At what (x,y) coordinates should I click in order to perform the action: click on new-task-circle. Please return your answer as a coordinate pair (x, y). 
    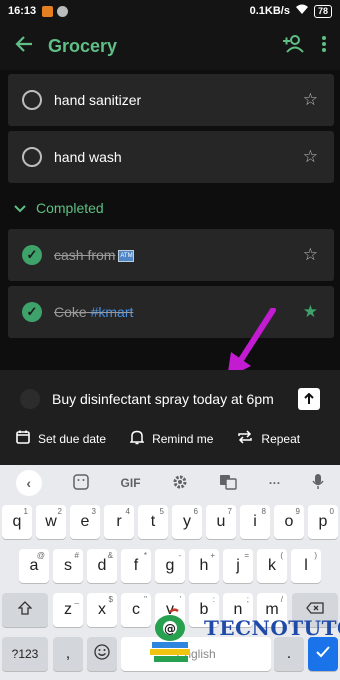
    Looking at the image, I should click on (30, 399).